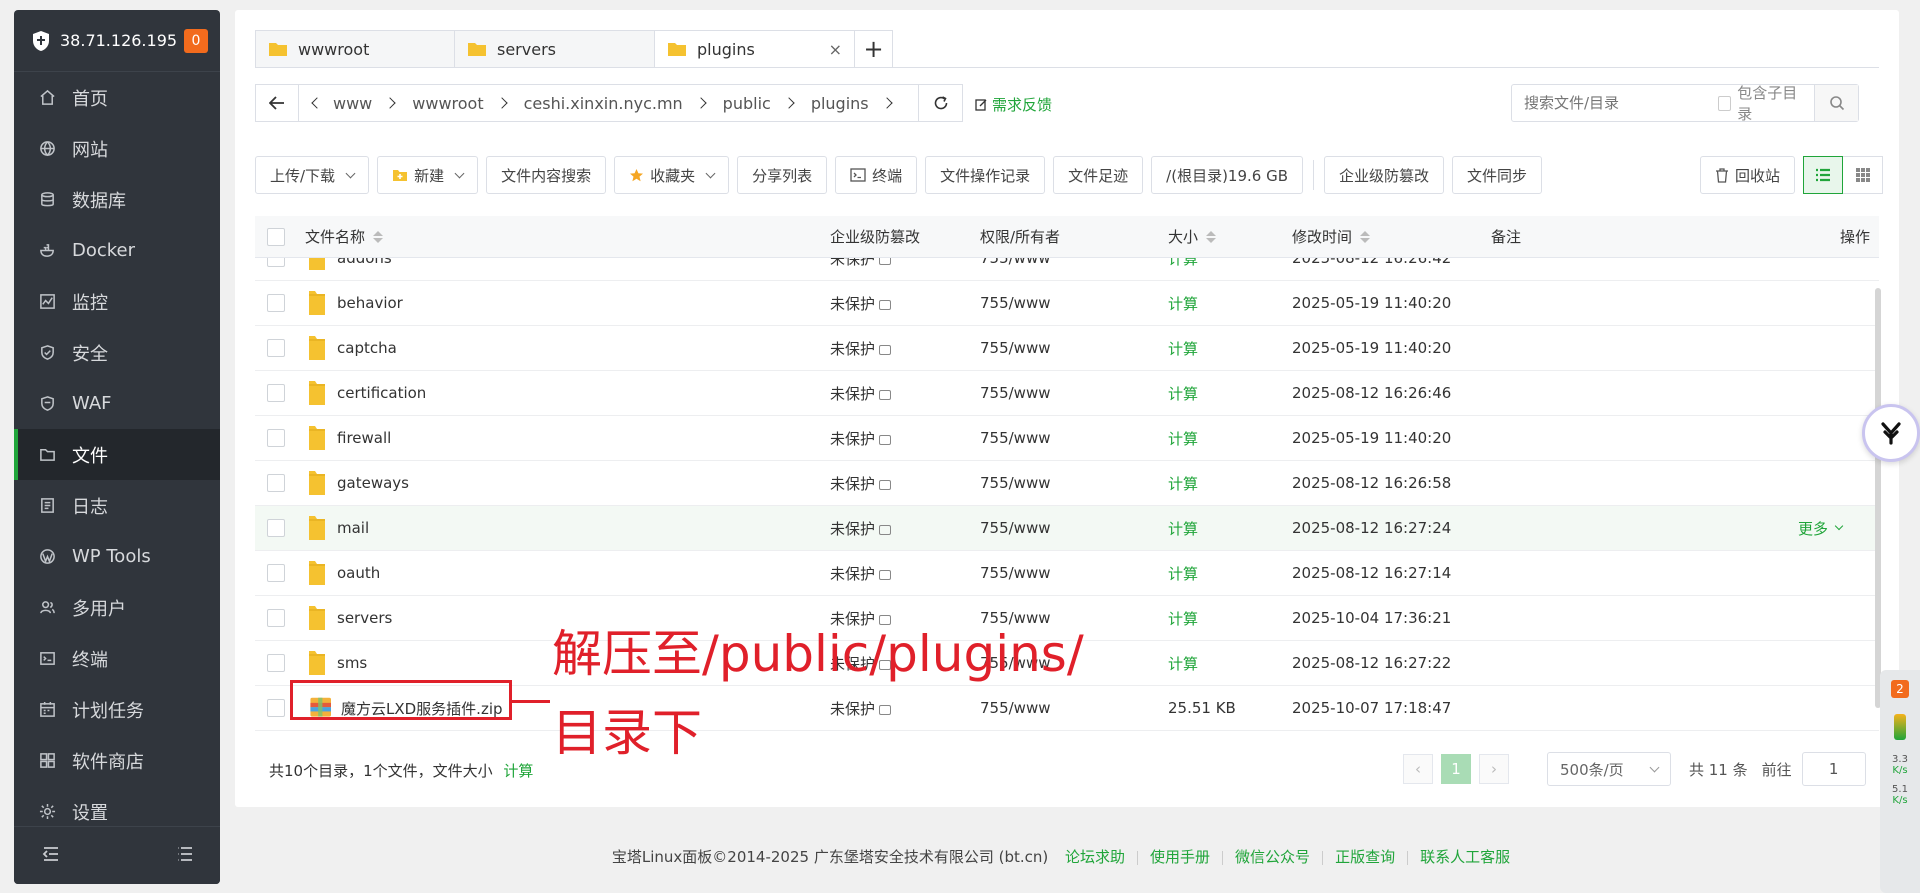 This screenshot has height=893, width=1920. What do you see at coordinates (1067, 348) in the screenshot?
I see `table-row: captcha 未保护 755/www 计算 2025-05-19 11:40:20` at bounding box center [1067, 348].